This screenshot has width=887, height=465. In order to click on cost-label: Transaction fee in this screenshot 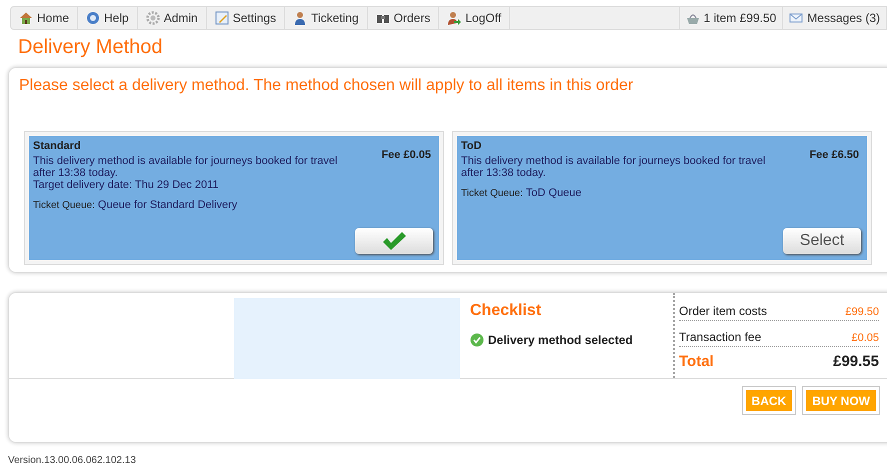, I will do `click(720, 337)`.